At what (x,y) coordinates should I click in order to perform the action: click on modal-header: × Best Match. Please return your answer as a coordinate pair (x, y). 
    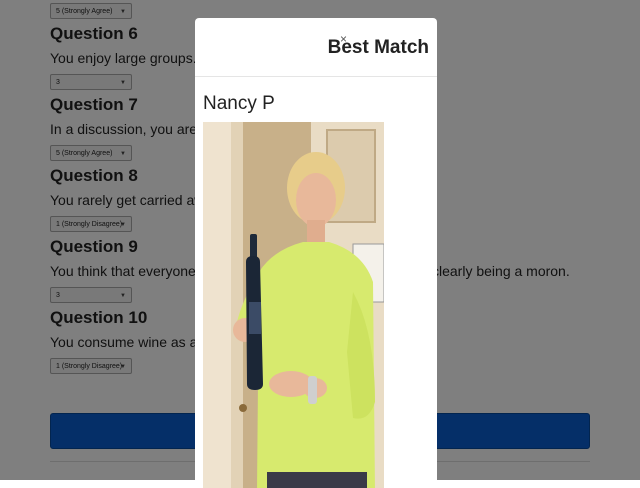
    Looking at the image, I should click on (316, 47).